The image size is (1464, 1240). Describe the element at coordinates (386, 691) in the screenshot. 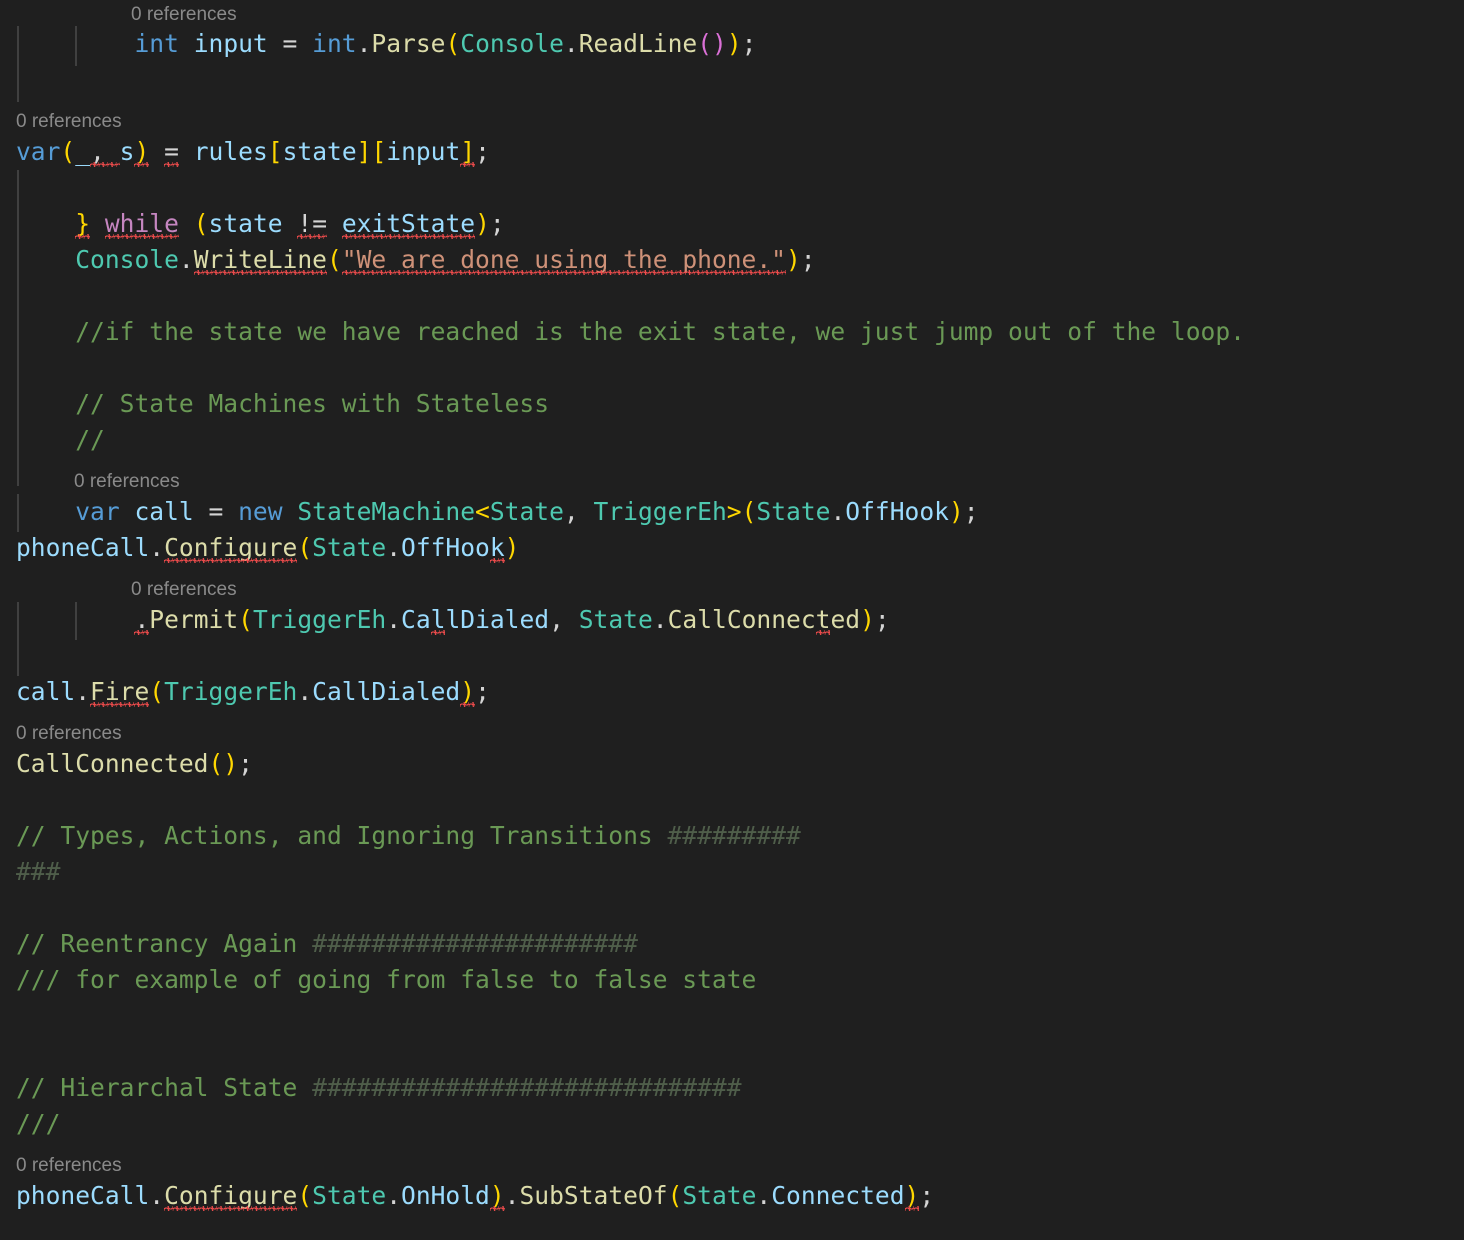

I see `code-token: CallDialed` at that location.